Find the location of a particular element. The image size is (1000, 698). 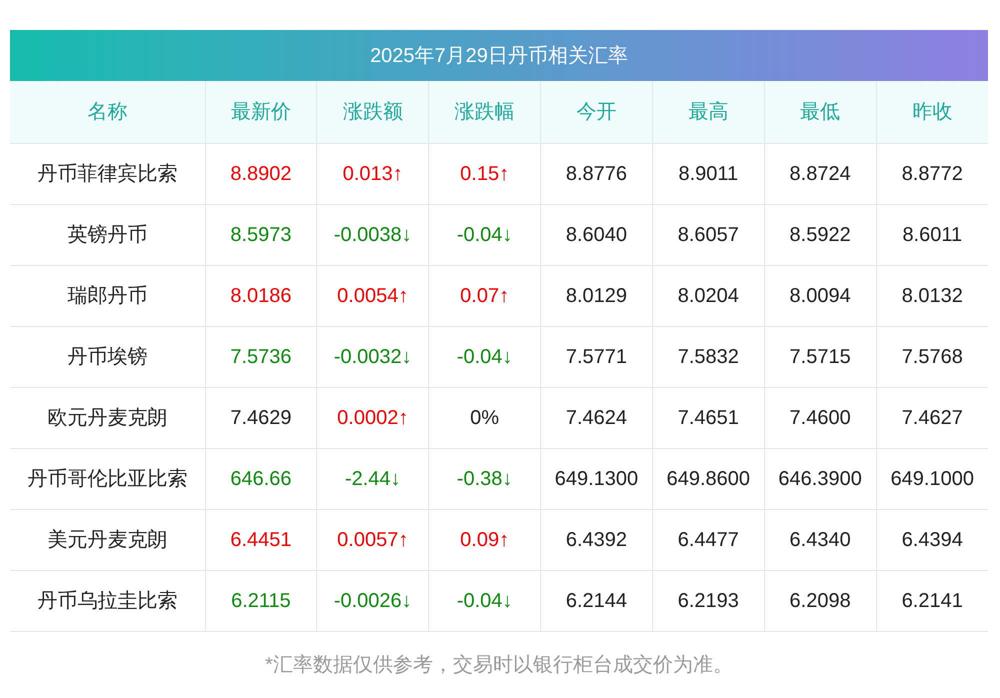

table-cell: 丹币菲律宾比索 is located at coordinates (107, 173).